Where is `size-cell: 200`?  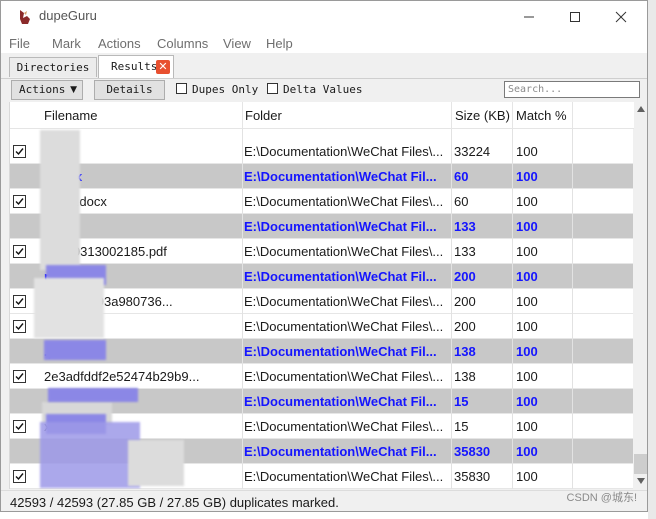
size-cell: 200 is located at coordinates (465, 326).